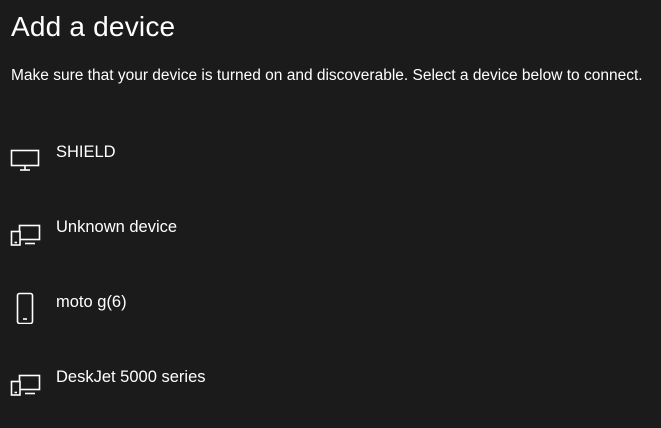  Describe the element at coordinates (93, 26) in the screenshot. I see `page-title: Add a device` at that location.